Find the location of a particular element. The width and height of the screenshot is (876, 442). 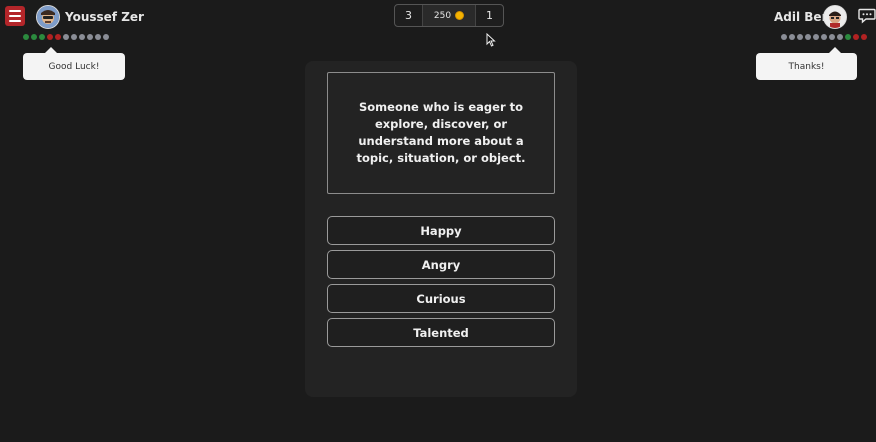

score-board: 3 250 1 is located at coordinates (449, 15).